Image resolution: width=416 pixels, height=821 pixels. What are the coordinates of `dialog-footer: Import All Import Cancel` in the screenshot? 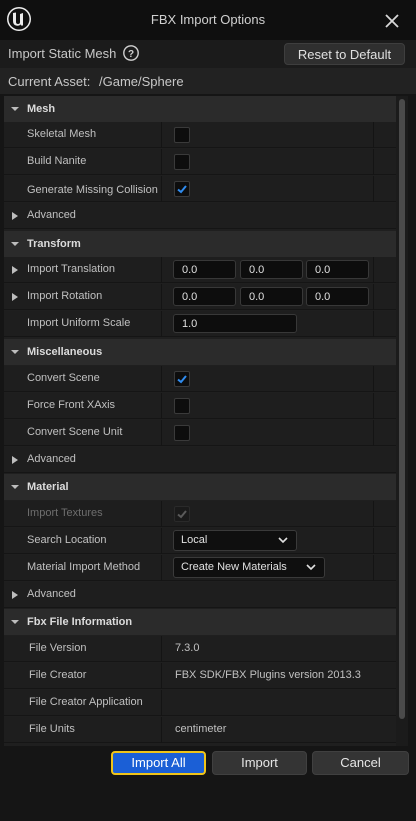 It's located at (208, 784).